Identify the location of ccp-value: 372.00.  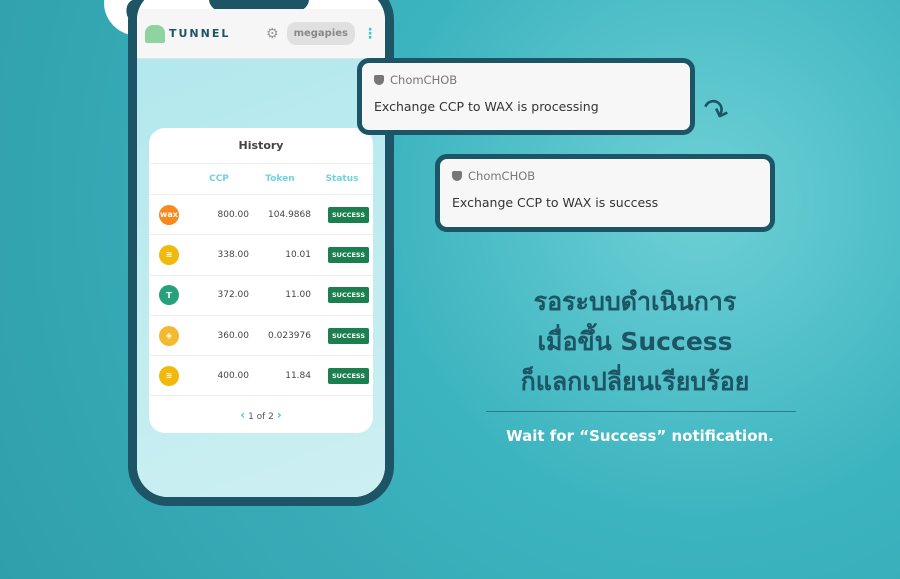
(233, 295).